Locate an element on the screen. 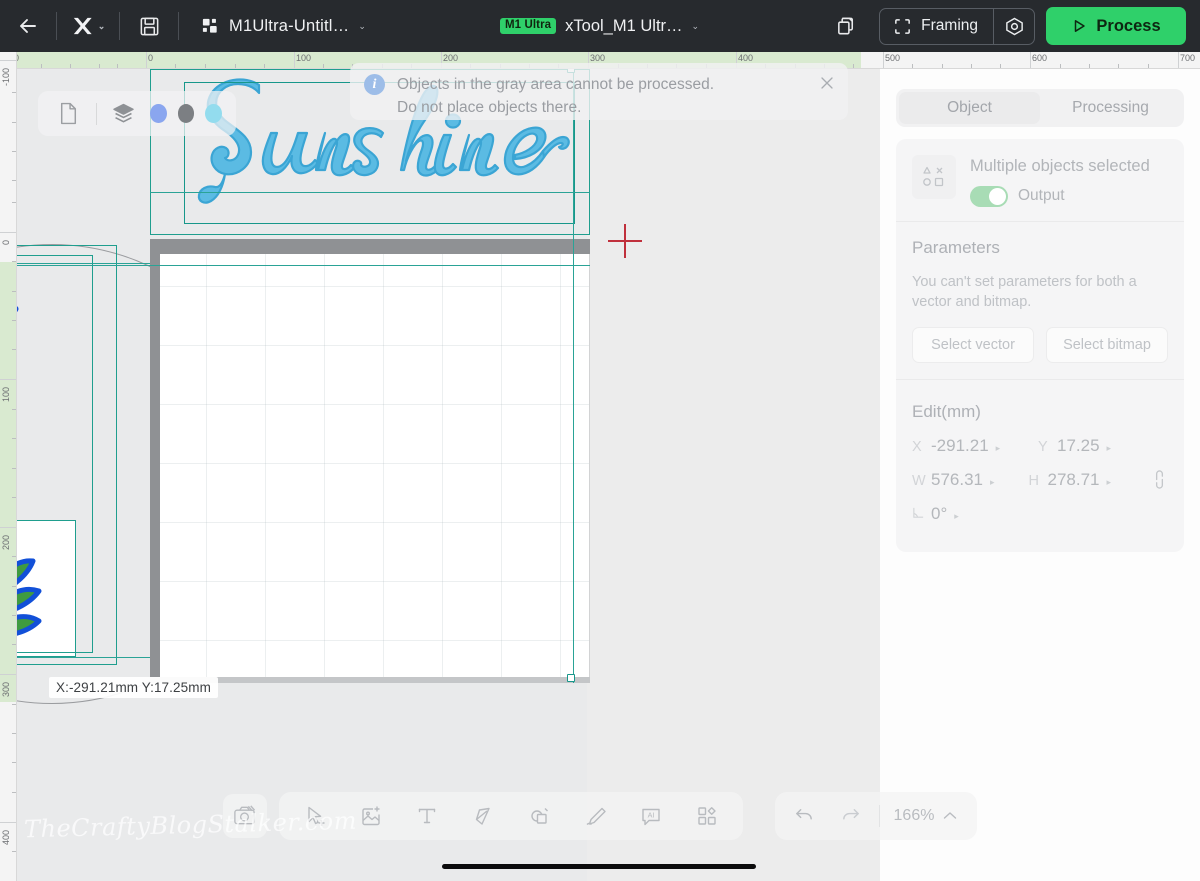 The image size is (1200, 881). back-button is located at coordinates (28, 26).